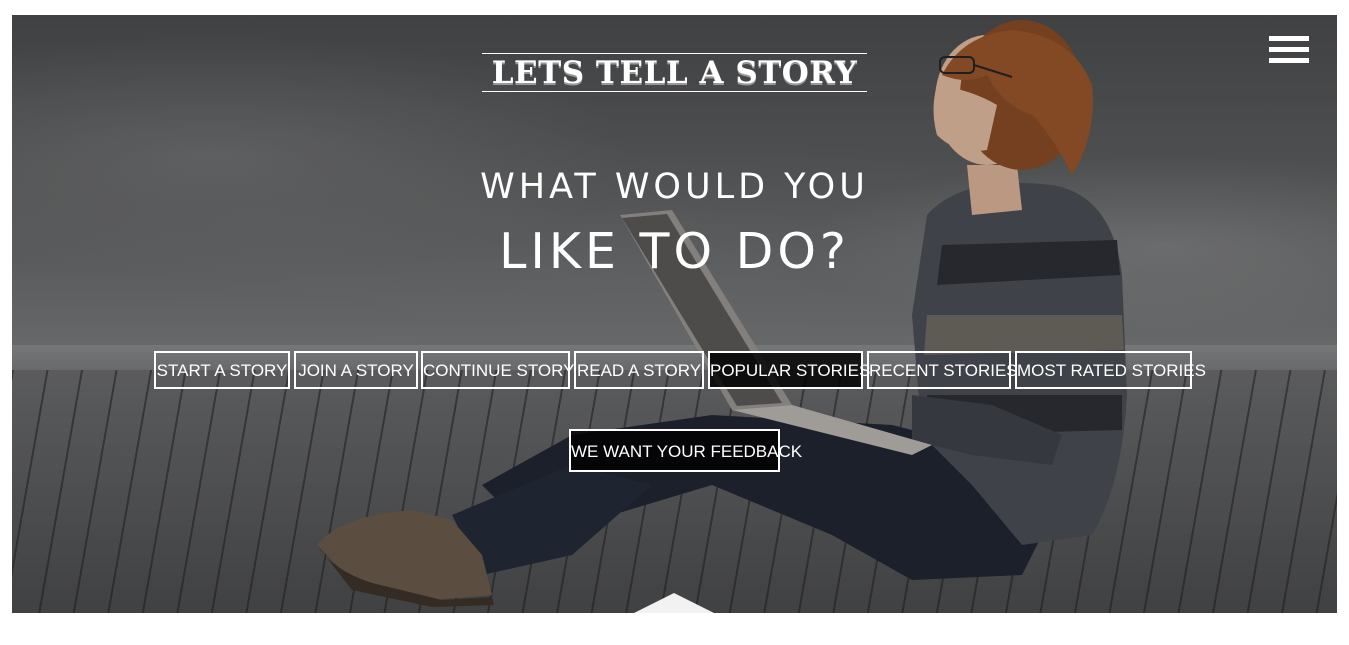  I want to click on most-rated-stories-button: MOST RATED STORIES, so click(1110, 370).